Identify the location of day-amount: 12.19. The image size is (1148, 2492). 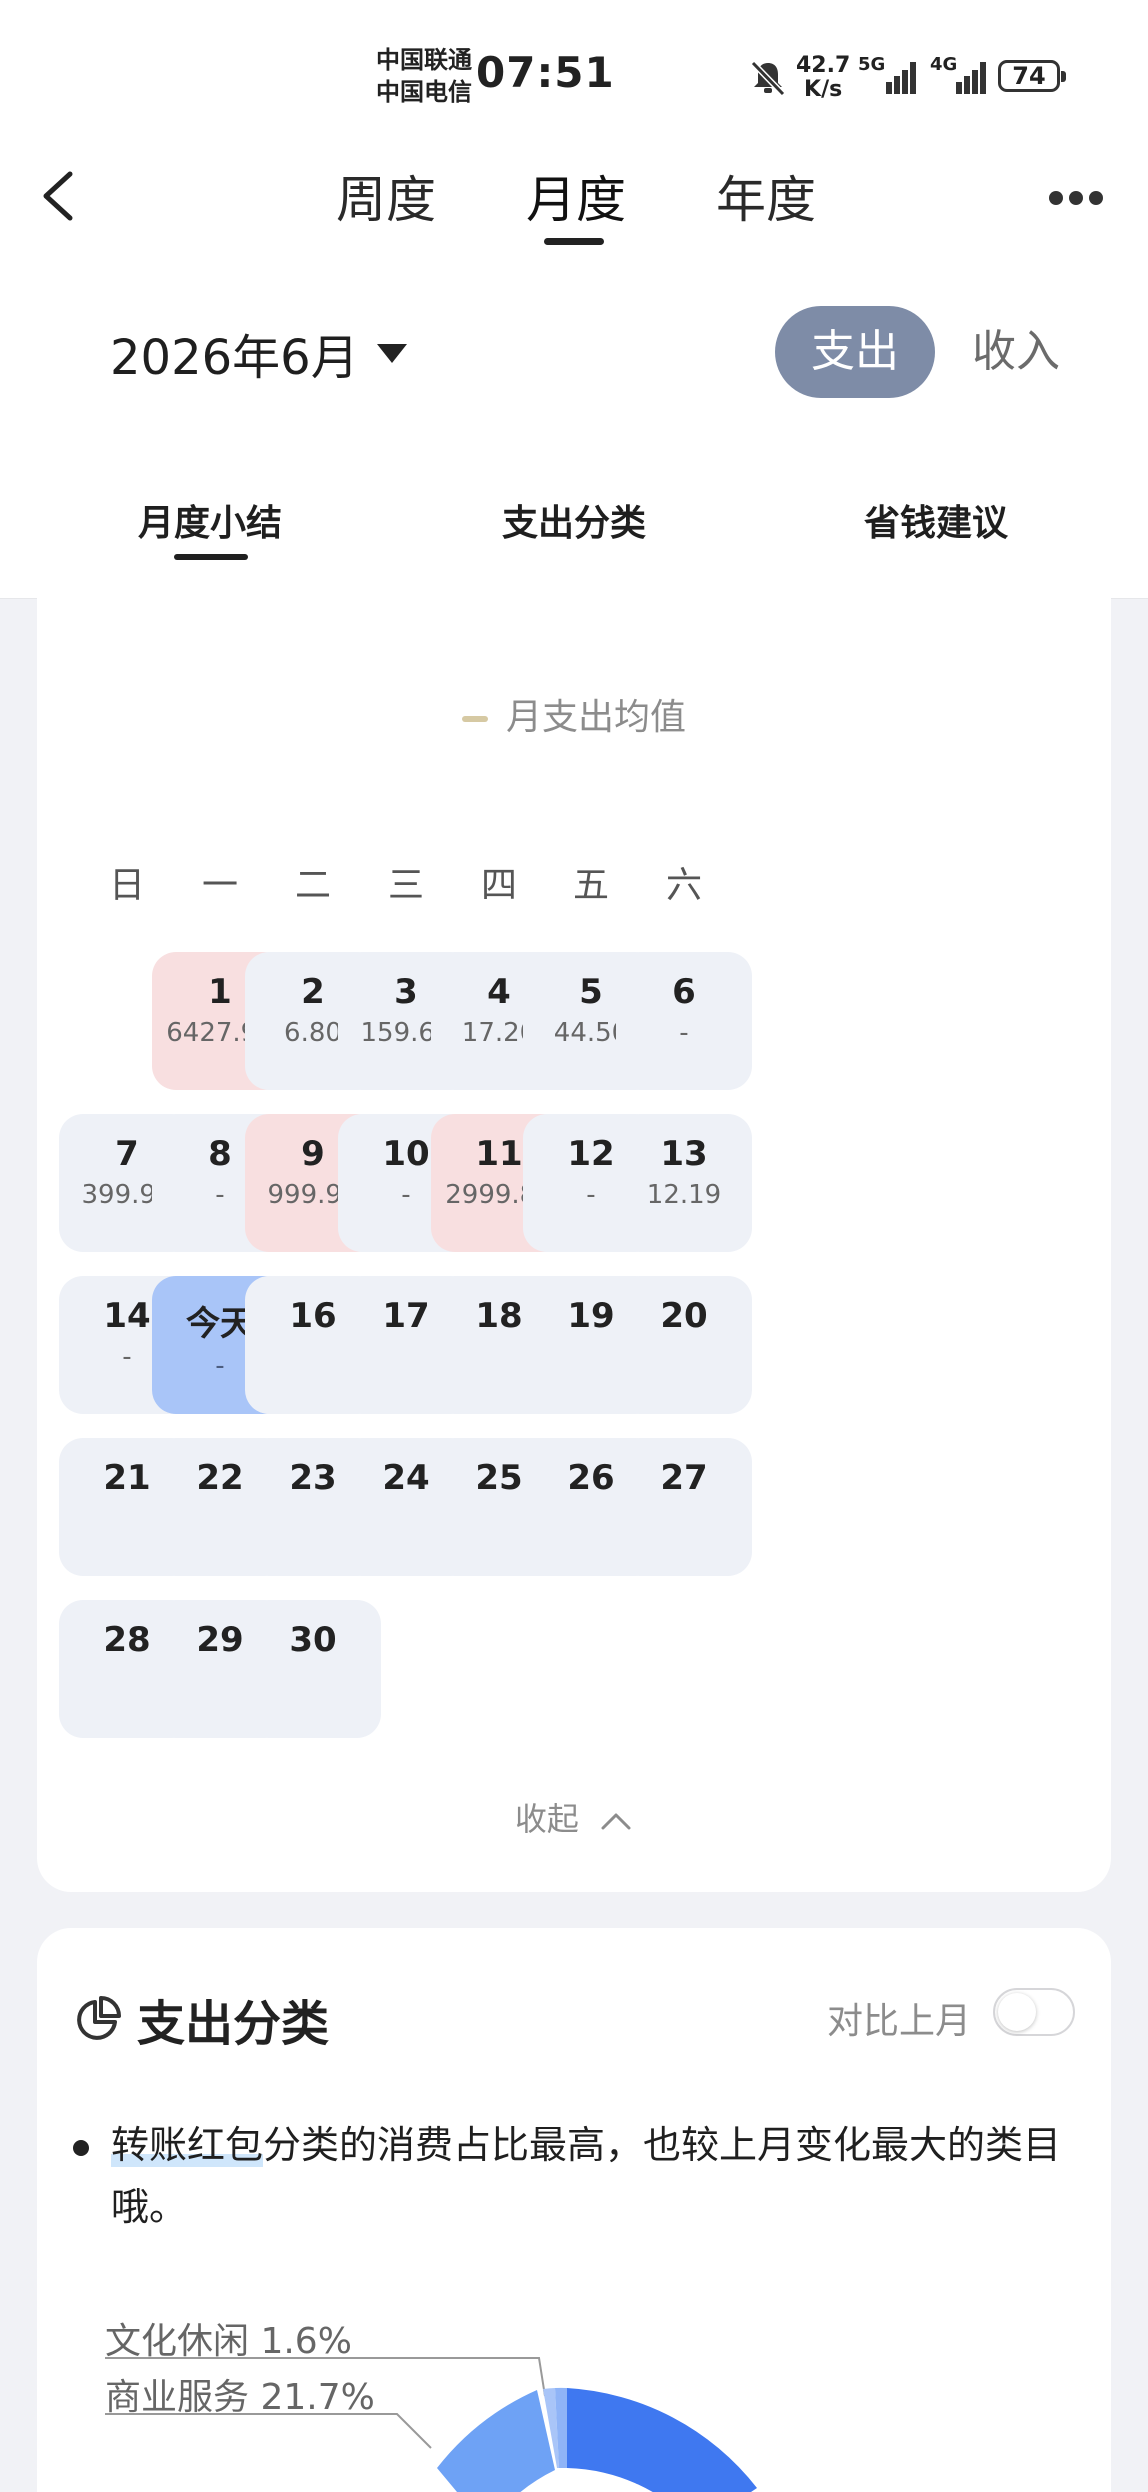
(684, 1195).